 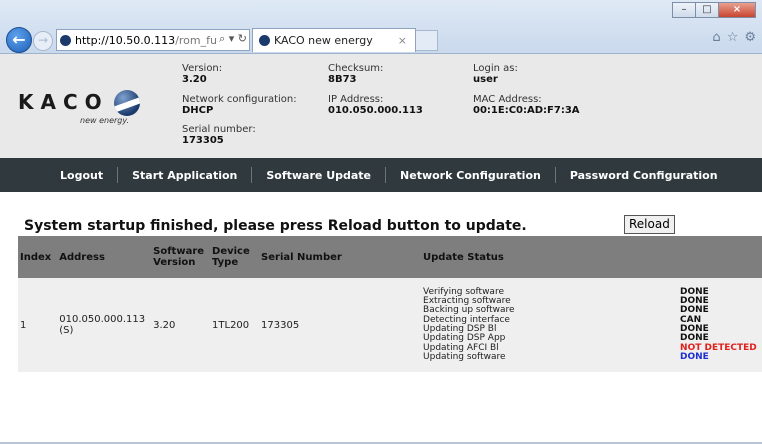 What do you see at coordinates (231, 251) in the screenshot?
I see `col-device-type-line1: Device` at bounding box center [231, 251].